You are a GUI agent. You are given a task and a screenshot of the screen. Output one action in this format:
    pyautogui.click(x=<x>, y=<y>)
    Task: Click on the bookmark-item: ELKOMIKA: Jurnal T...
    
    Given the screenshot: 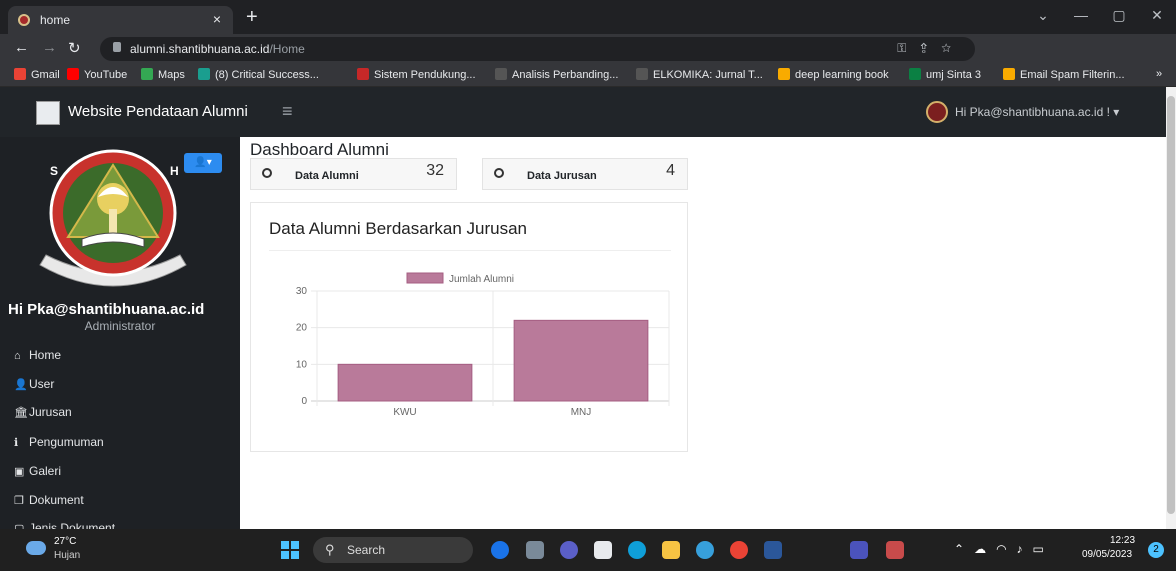 What is the action you would take?
    pyautogui.click(x=699, y=74)
    